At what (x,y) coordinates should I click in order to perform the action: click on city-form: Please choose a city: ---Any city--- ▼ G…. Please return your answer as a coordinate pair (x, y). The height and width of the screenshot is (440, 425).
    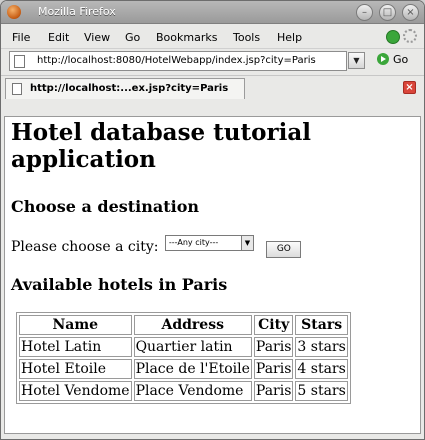
    Looking at the image, I should click on (156, 246).